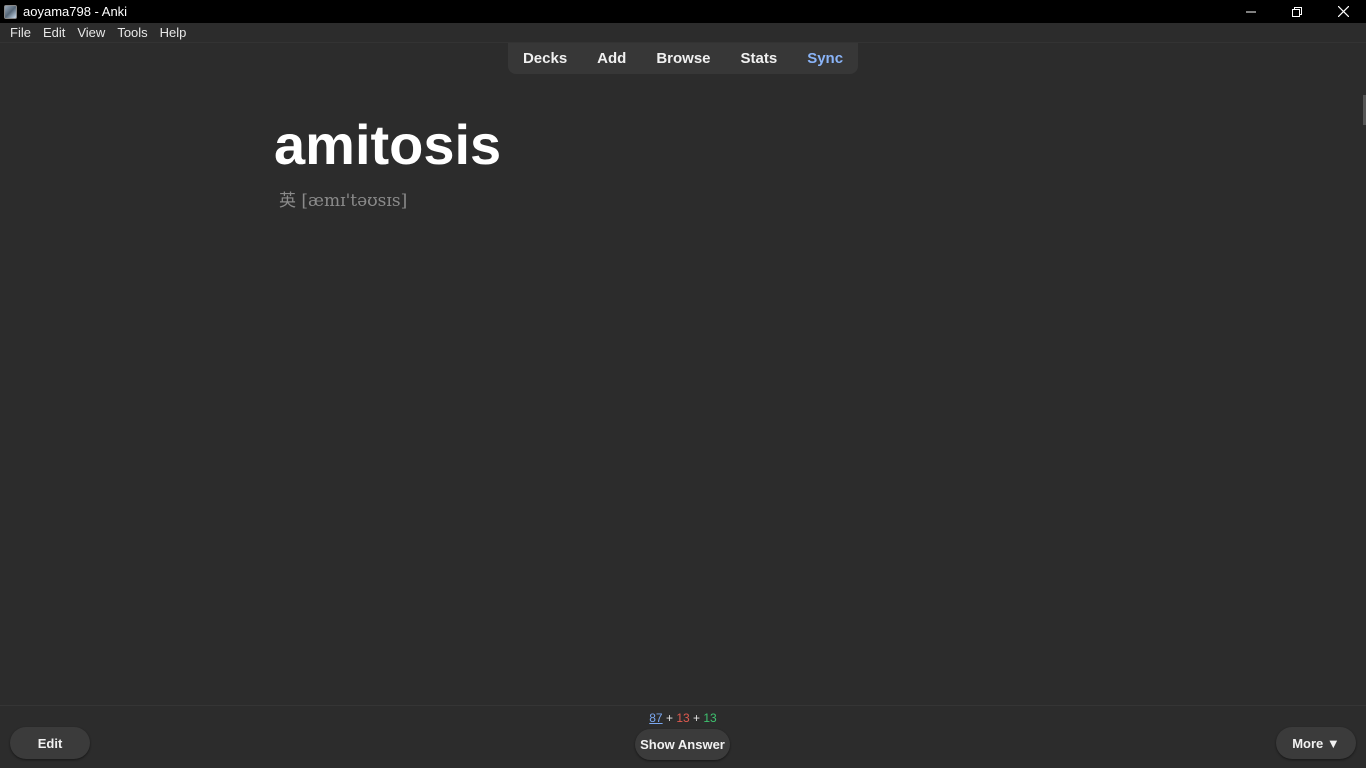 The image size is (1366, 768). What do you see at coordinates (20, 32) in the screenshot?
I see `menu-file: File` at bounding box center [20, 32].